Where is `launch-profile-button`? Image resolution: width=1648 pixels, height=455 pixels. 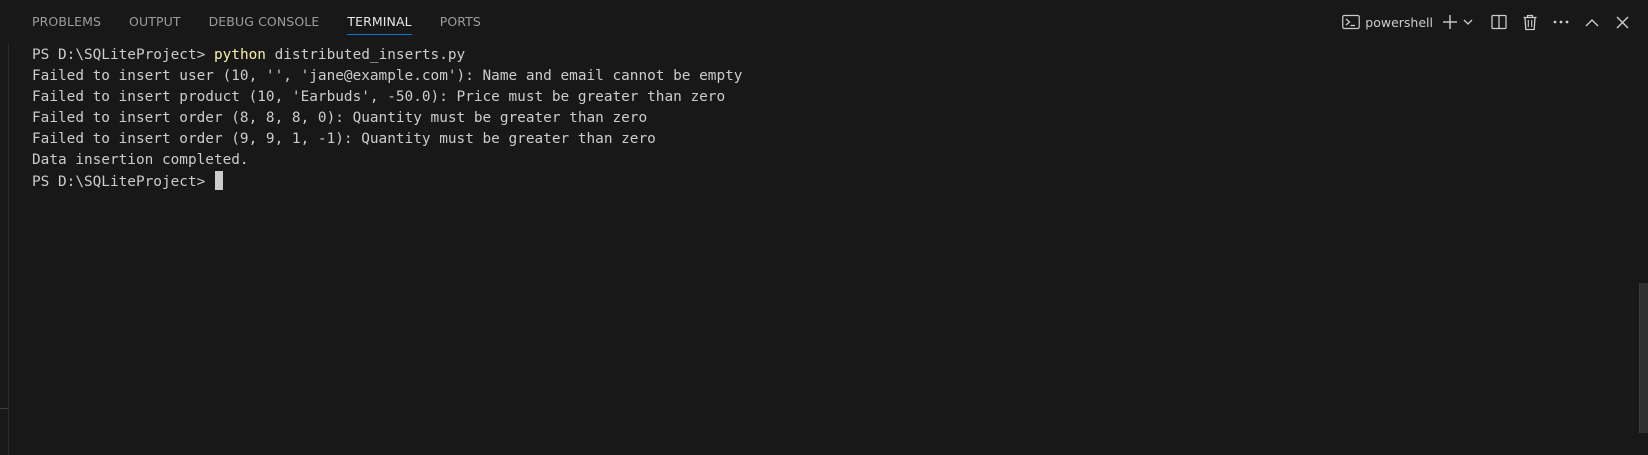
launch-profile-button is located at coordinates (1468, 22).